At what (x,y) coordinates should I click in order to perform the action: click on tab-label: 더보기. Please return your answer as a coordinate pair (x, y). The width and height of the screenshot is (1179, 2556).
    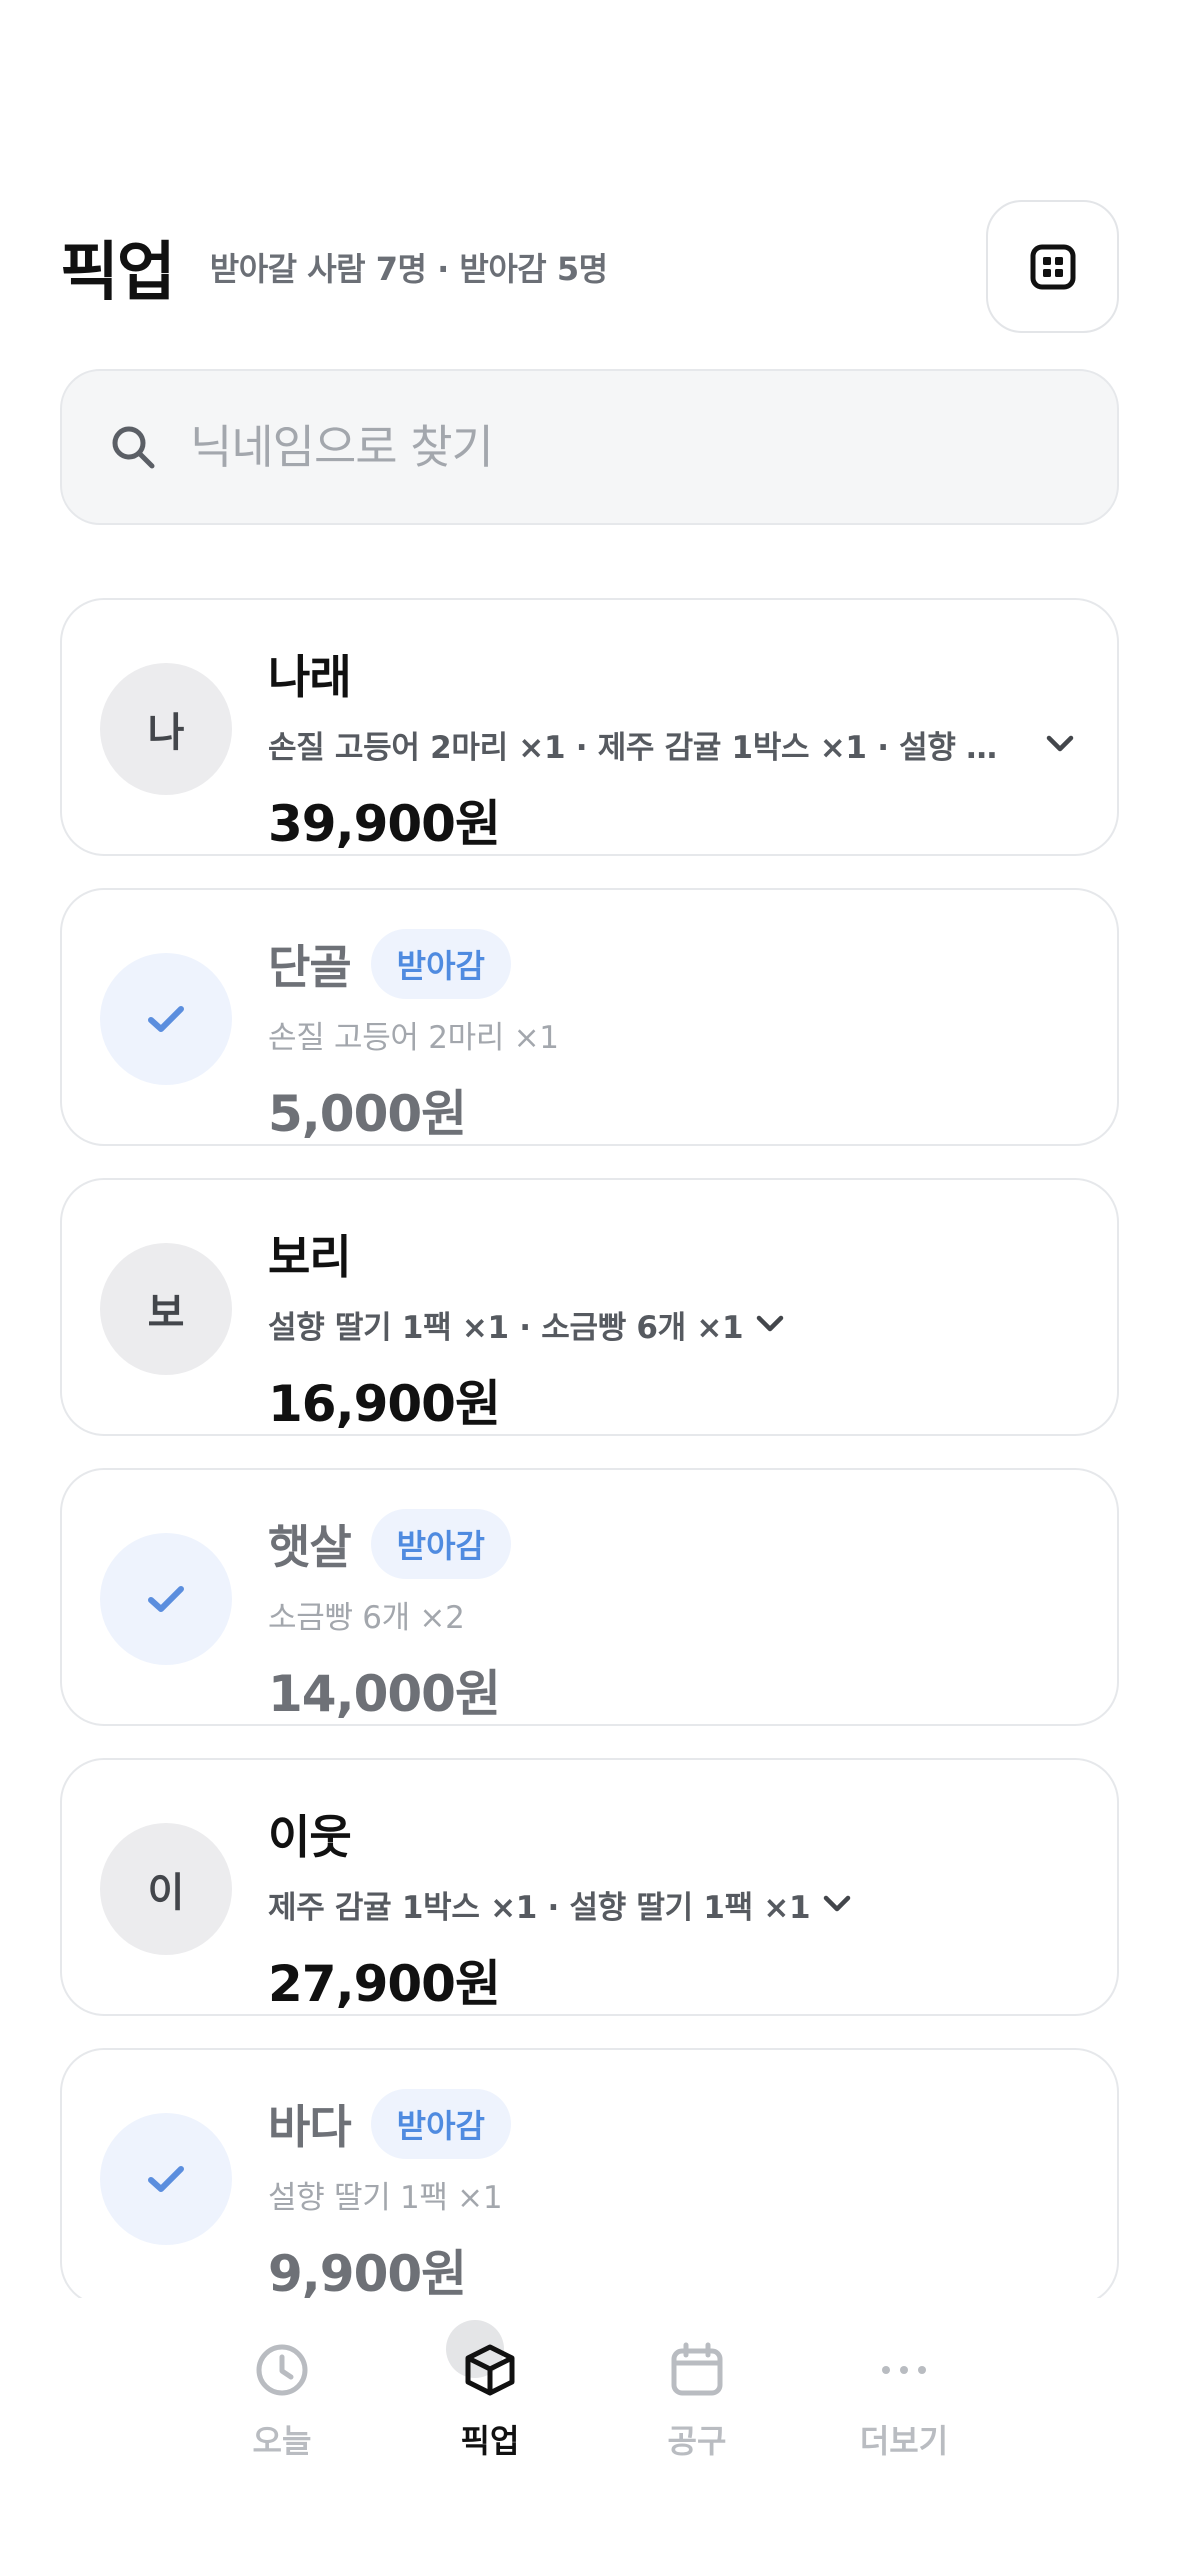
    Looking at the image, I should click on (904, 2441).